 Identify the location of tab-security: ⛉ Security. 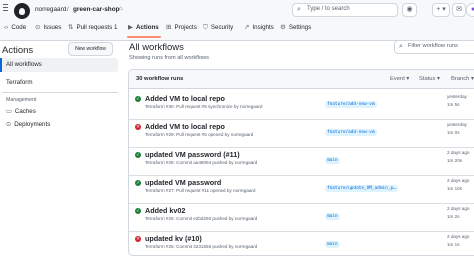
(218, 28).